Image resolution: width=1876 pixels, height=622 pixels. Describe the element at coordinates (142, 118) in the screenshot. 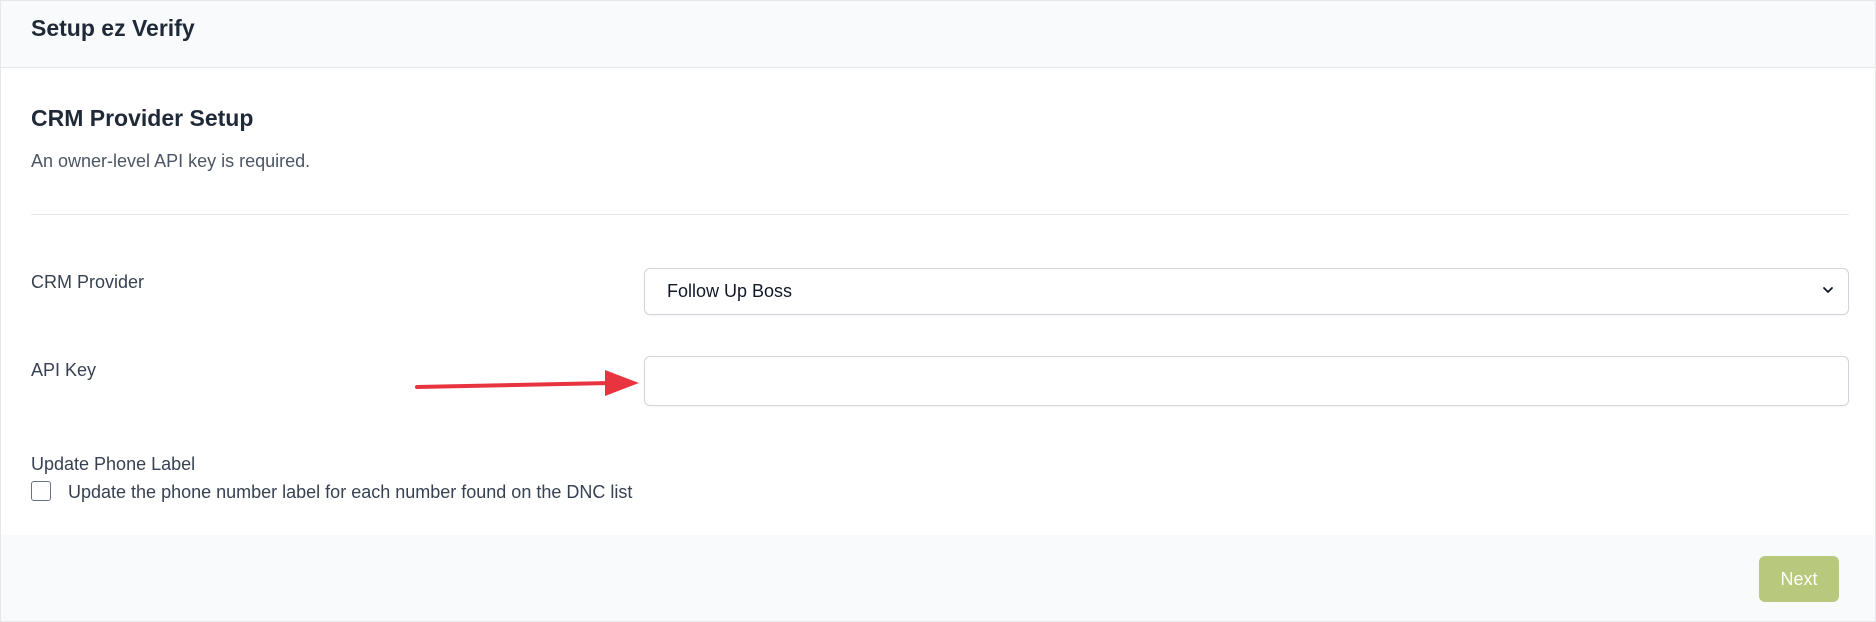

I see `section-title: CRM Provider Setup` at that location.